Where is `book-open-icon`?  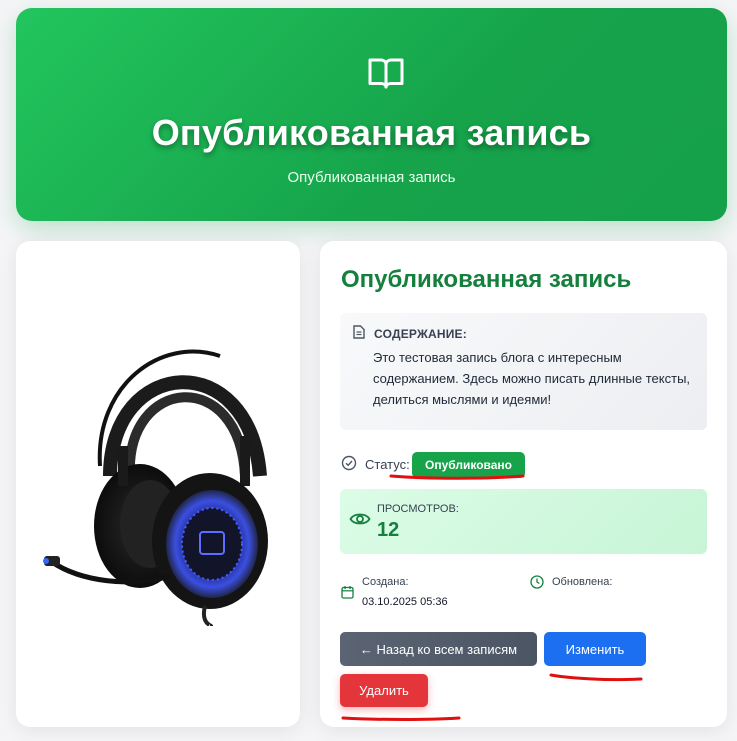
book-open-icon is located at coordinates (386, 73).